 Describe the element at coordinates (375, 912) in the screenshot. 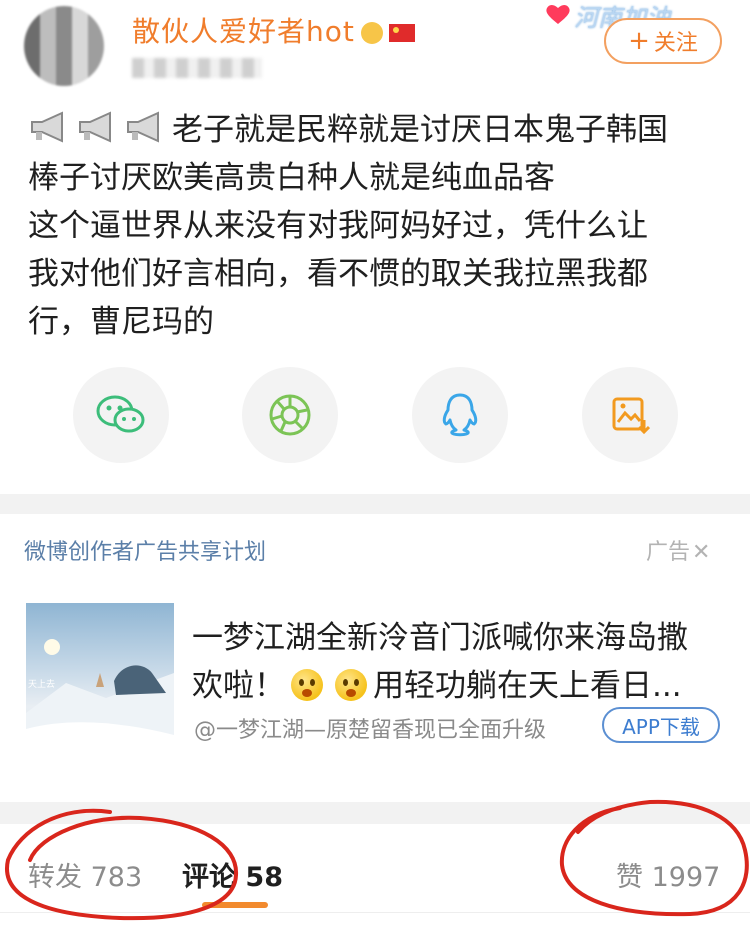

I see `divider` at that location.